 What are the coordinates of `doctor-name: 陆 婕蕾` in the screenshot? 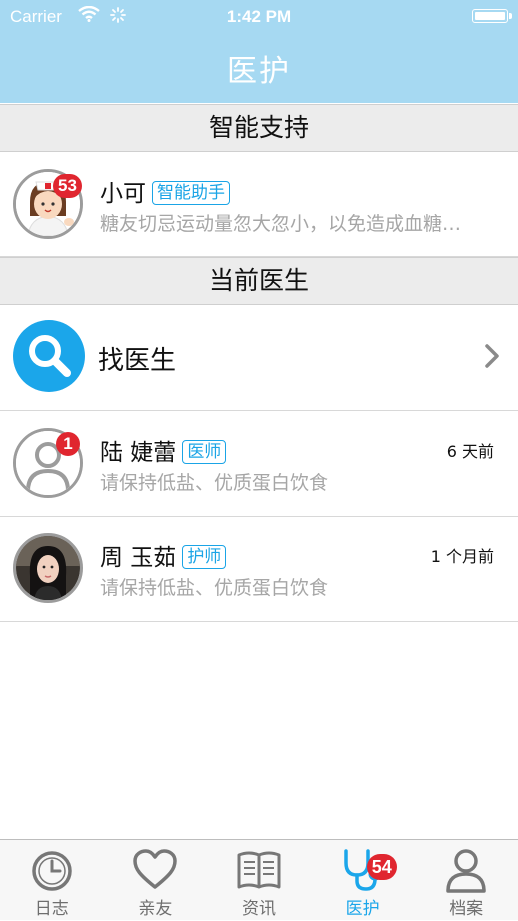 It's located at (138, 453).